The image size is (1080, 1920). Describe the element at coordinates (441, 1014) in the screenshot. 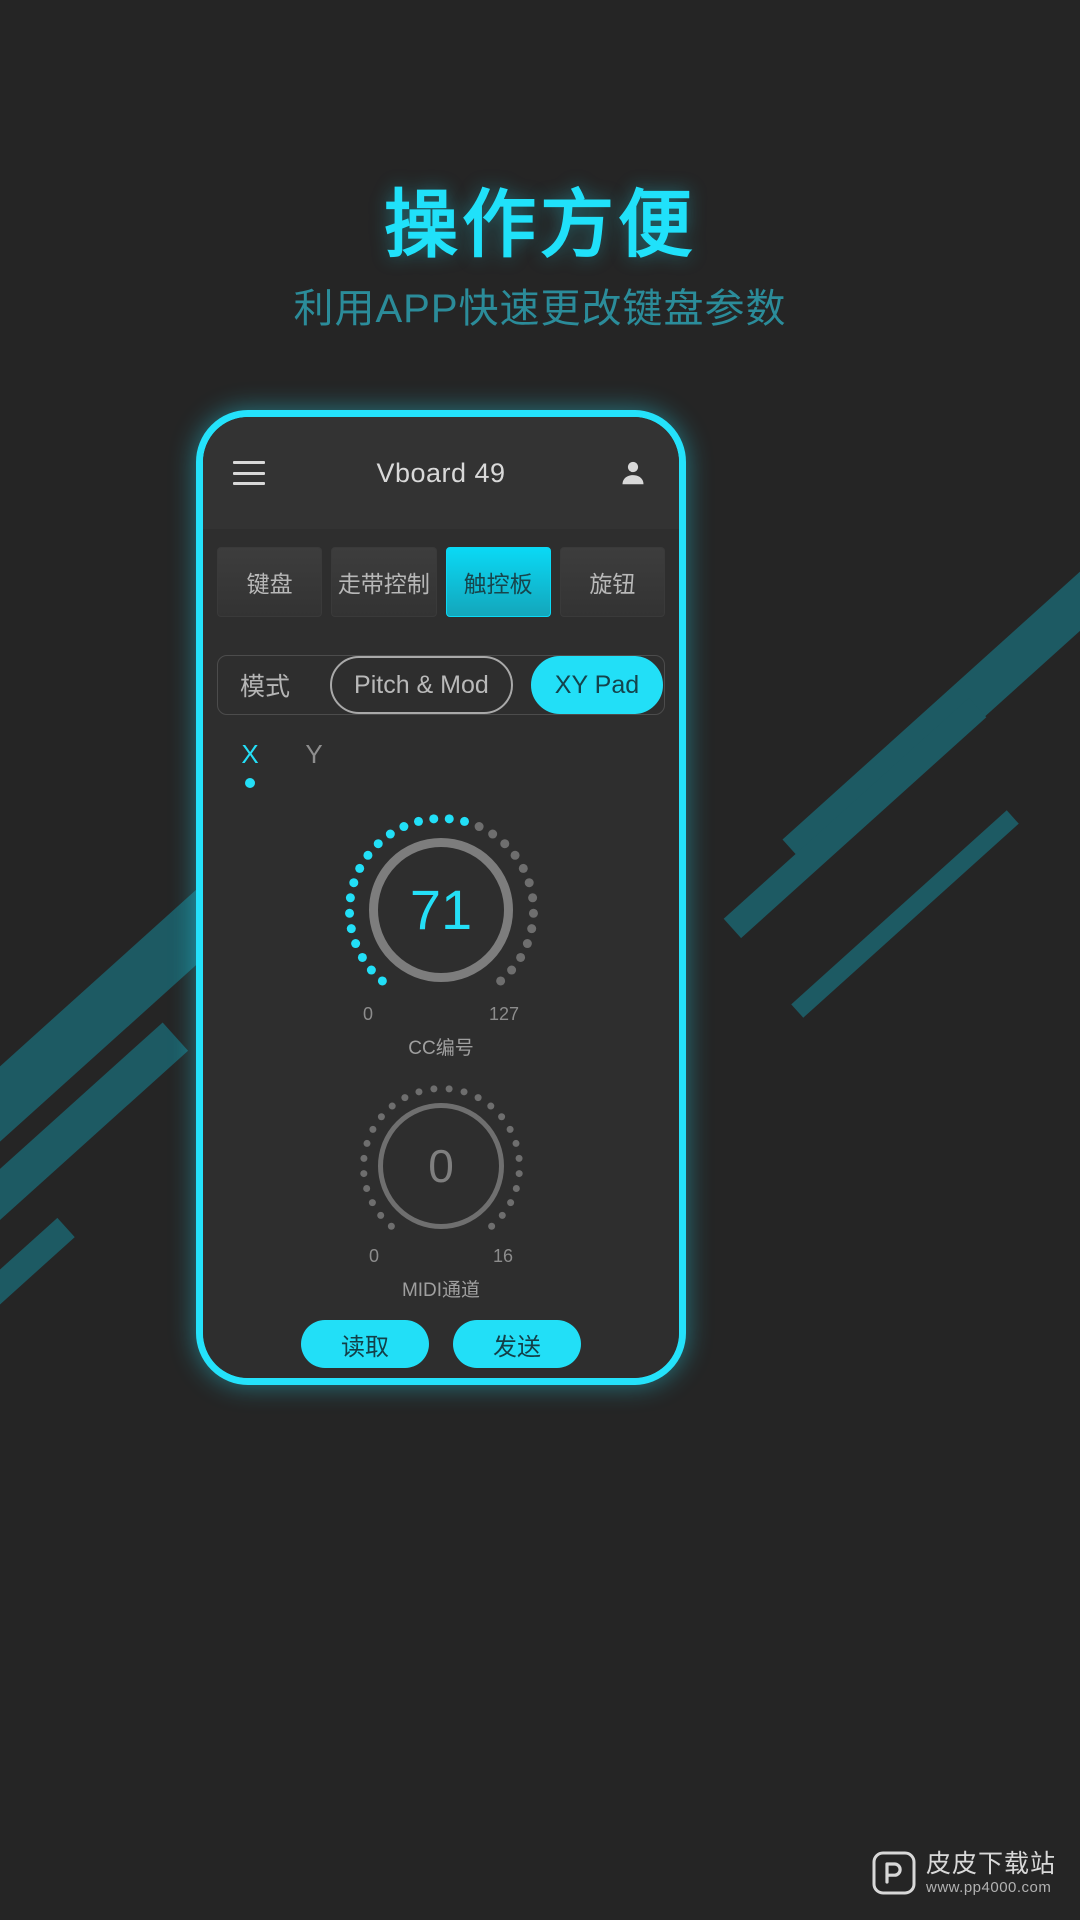

I see `knob-cc-scale: 0 127` at that location.